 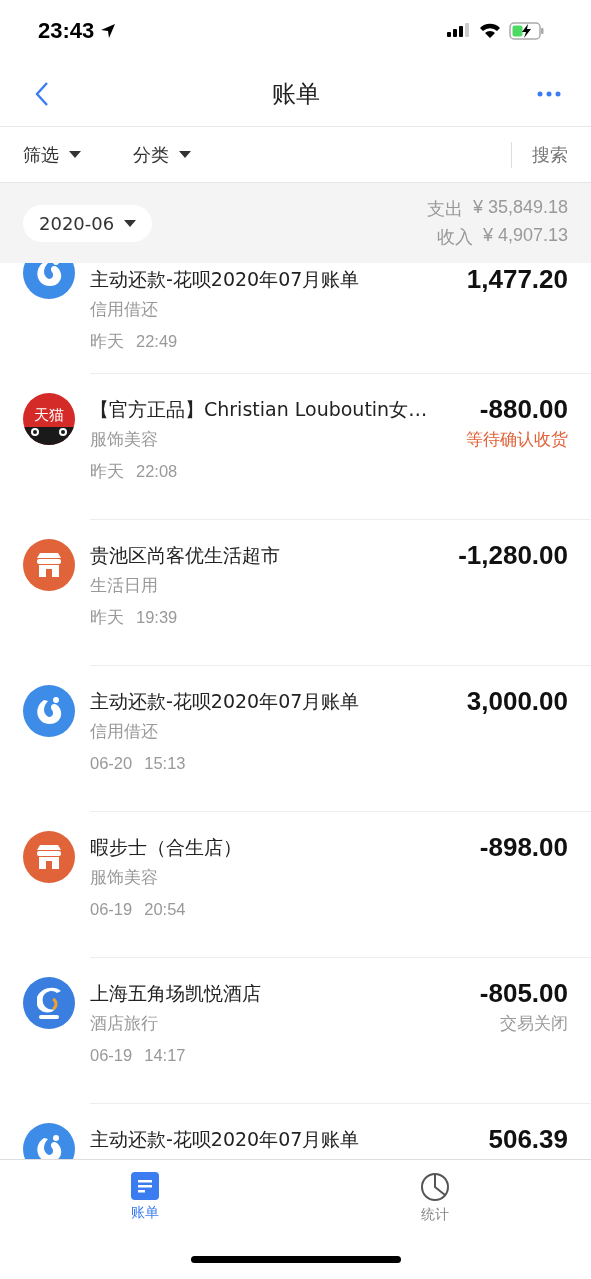 What do you see at coordinates (42, 94) in the screenshot?
I see `back-icon` at bounding box center [42, 94].